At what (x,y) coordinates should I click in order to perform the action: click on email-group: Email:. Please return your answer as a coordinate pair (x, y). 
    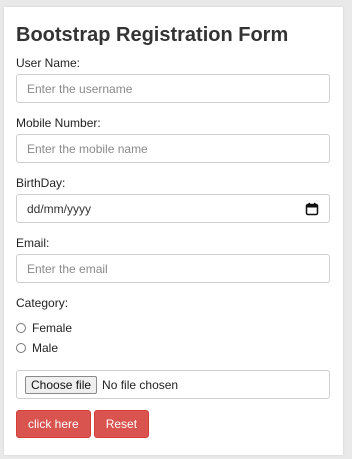
    Looking at the image, I should click on (173, 259).